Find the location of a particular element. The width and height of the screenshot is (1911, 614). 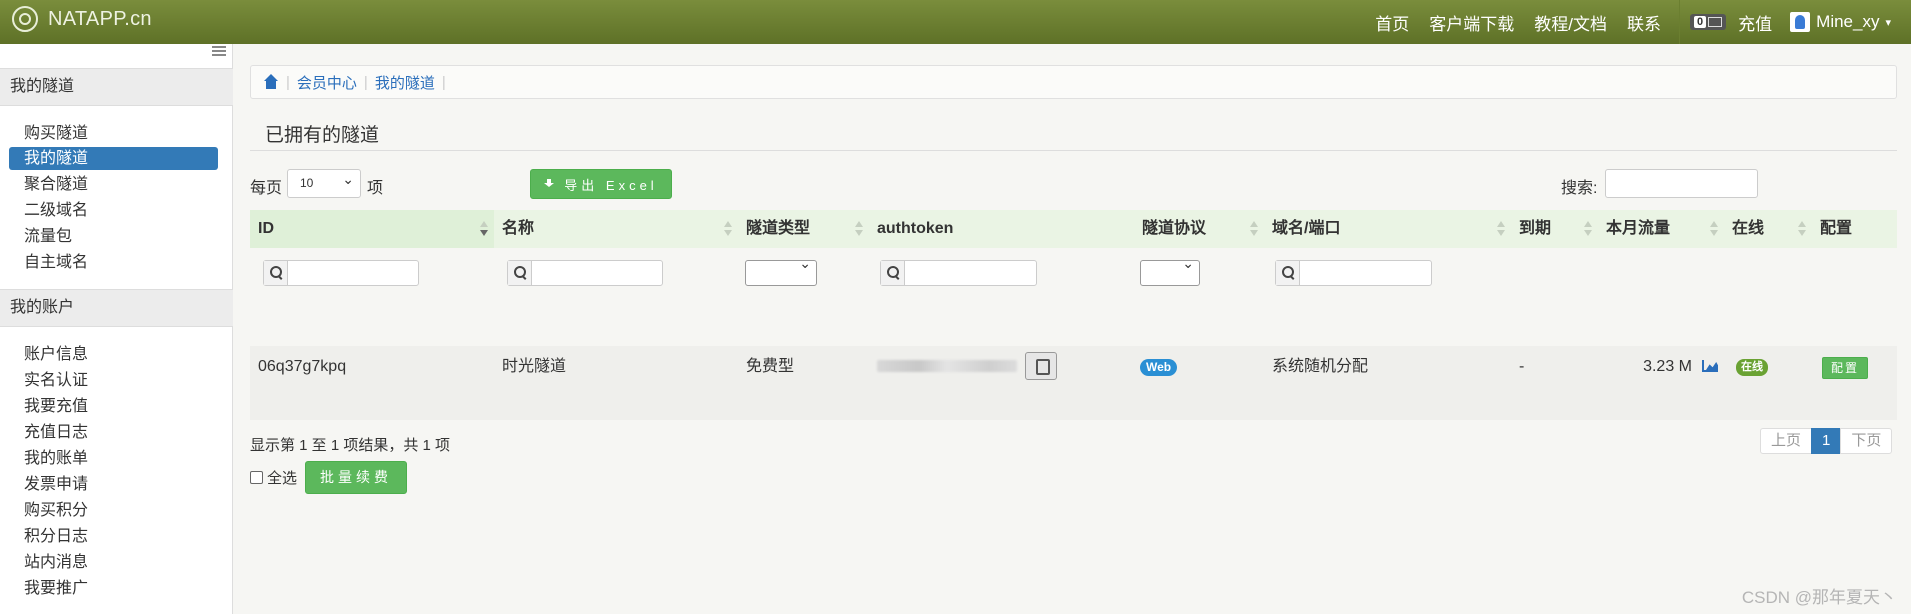

sidebar-section-tunnels: 我的隧道 is located at coordinates (116, 87).